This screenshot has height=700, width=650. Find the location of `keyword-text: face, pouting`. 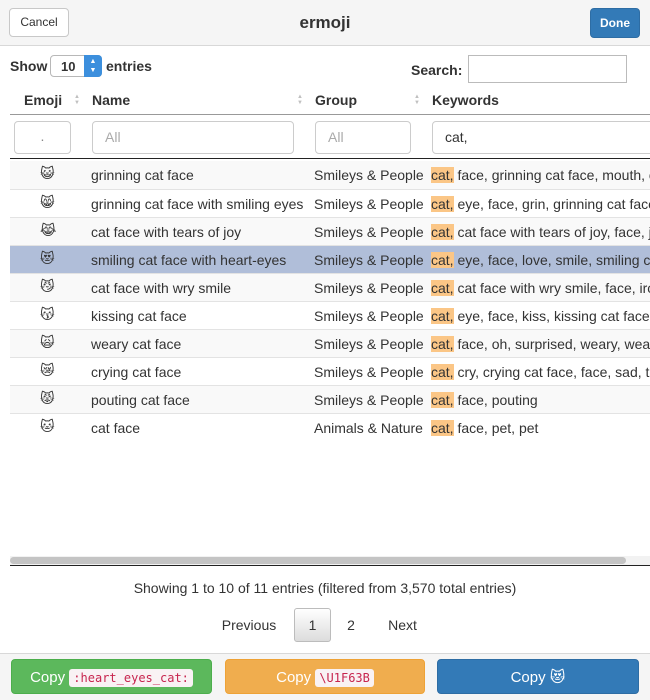

keyword-text: face, pouting is located at coordinates (495, 400).